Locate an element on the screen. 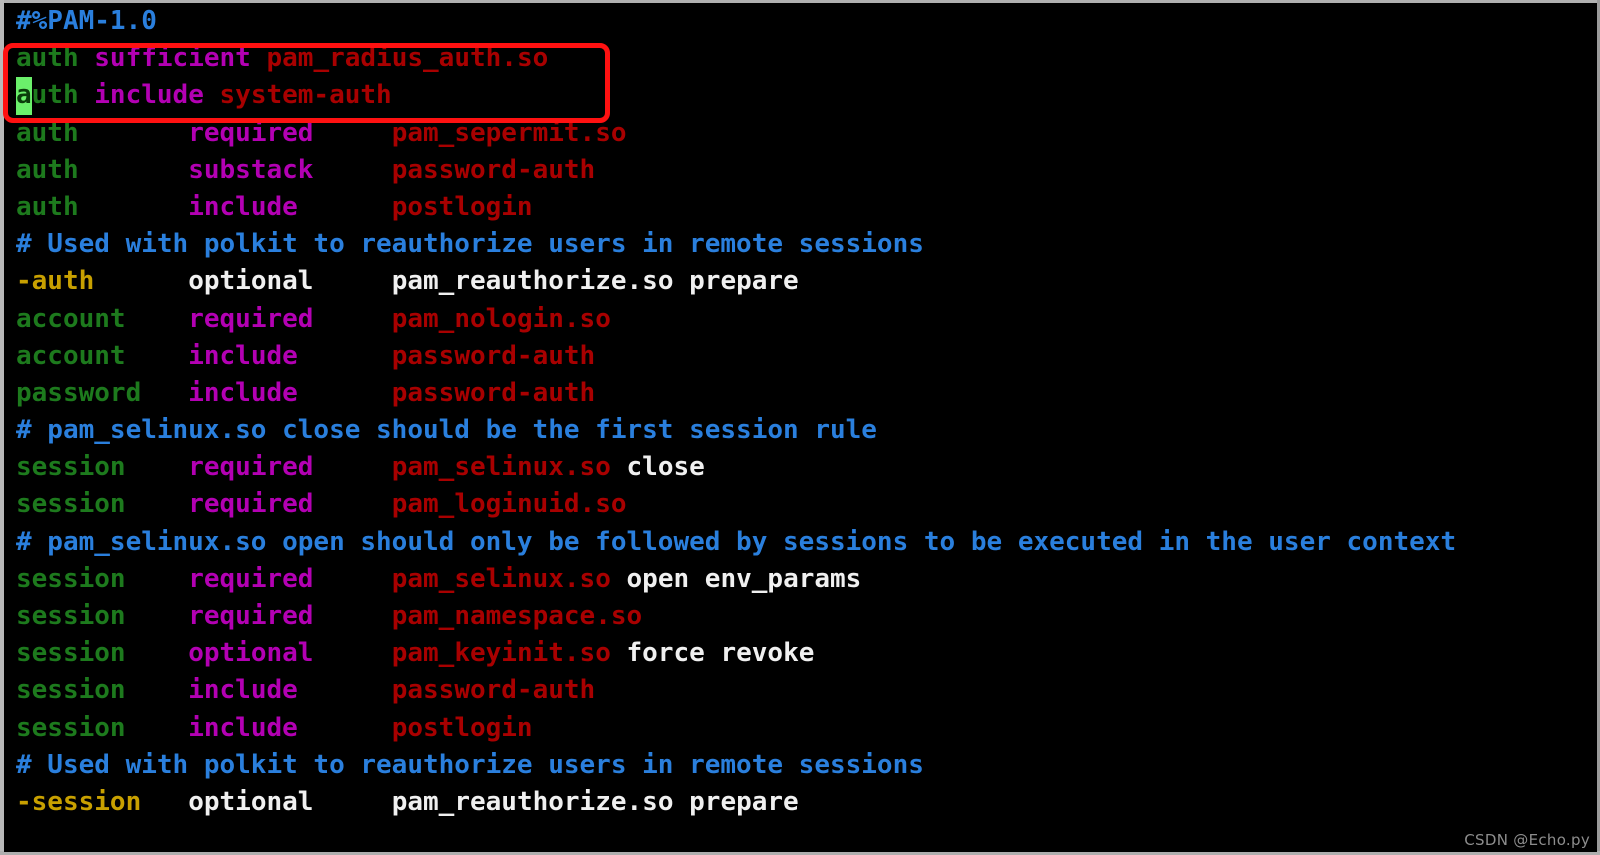  code-token-neg: -auth is located at coordinates (55, 281).